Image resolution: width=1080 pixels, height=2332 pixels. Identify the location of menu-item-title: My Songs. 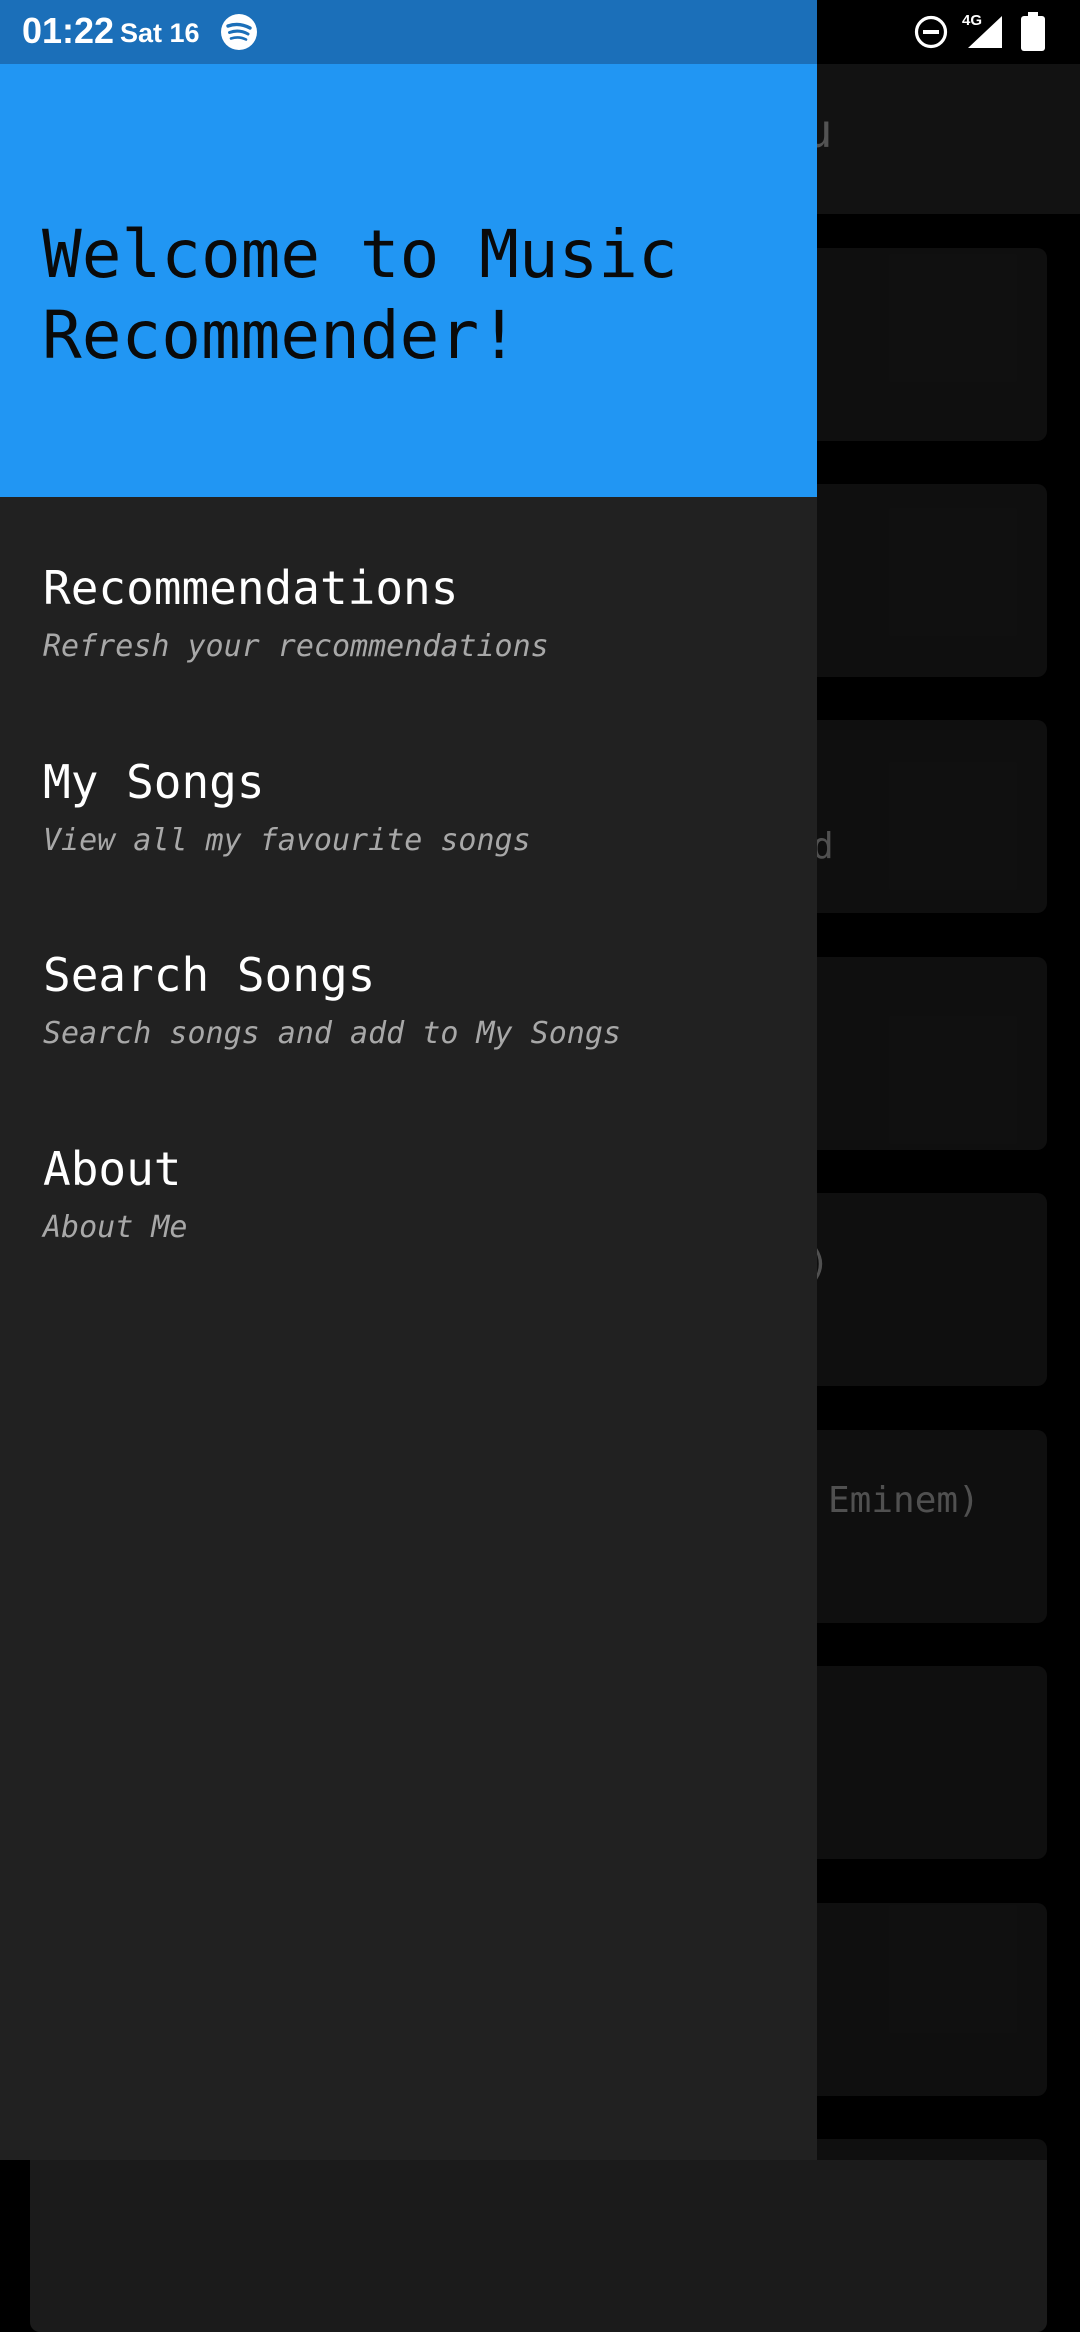
(154, 782).